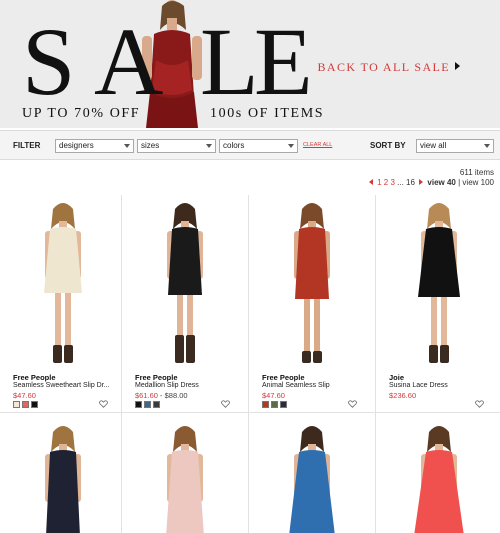 The image size is (500, 533). Describe the element at coordinates (388, 145) in the screenshot. I see `sort-by-label: SORT BY` at that location.